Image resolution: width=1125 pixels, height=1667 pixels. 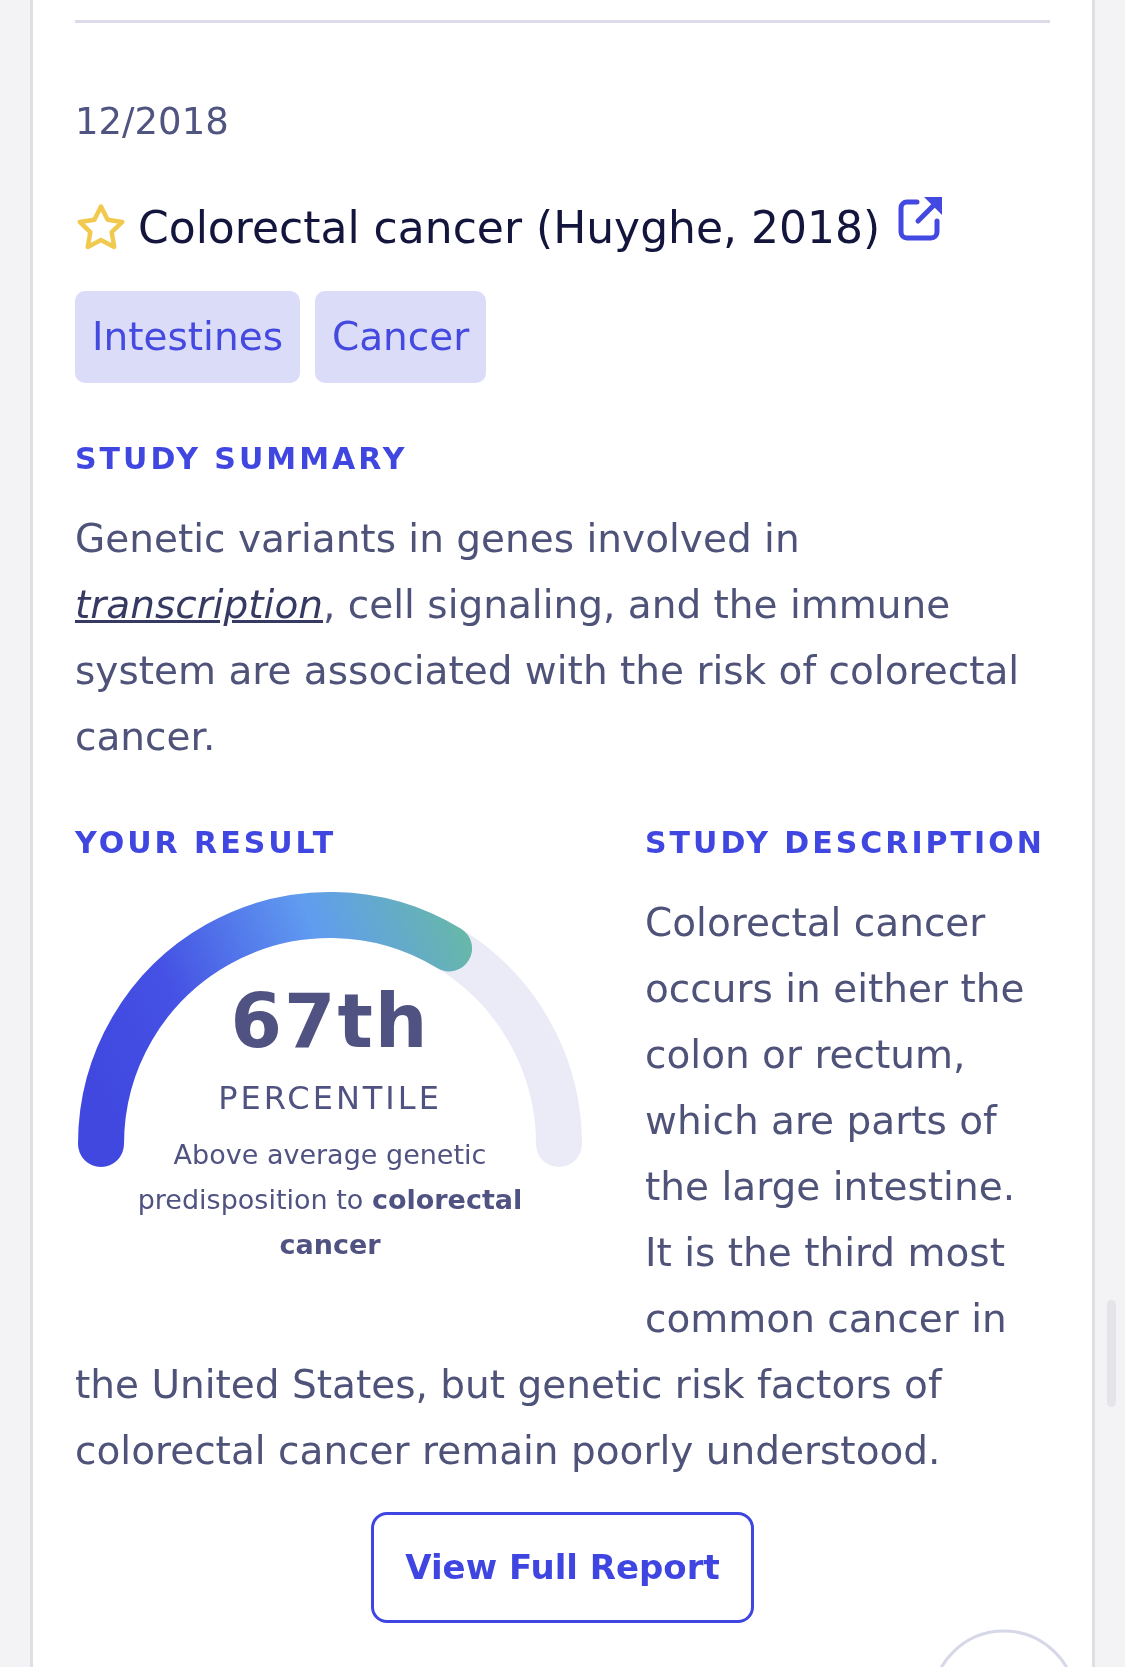 What do you see at coordinates (242, 459) in the screenshot?
I see `section-heading: STUDY SUMMARY` at bounding box center [242, 459].